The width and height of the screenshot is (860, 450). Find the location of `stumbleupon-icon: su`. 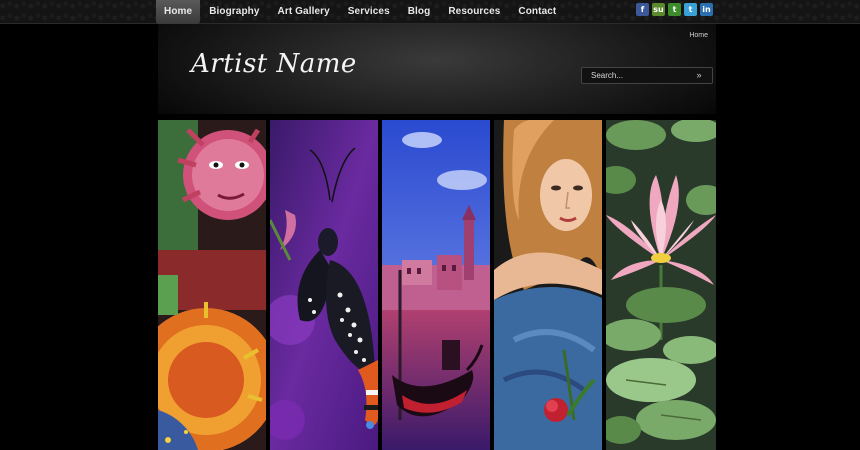

stumbleupon-icon: su is located at coordinates (658, 9).